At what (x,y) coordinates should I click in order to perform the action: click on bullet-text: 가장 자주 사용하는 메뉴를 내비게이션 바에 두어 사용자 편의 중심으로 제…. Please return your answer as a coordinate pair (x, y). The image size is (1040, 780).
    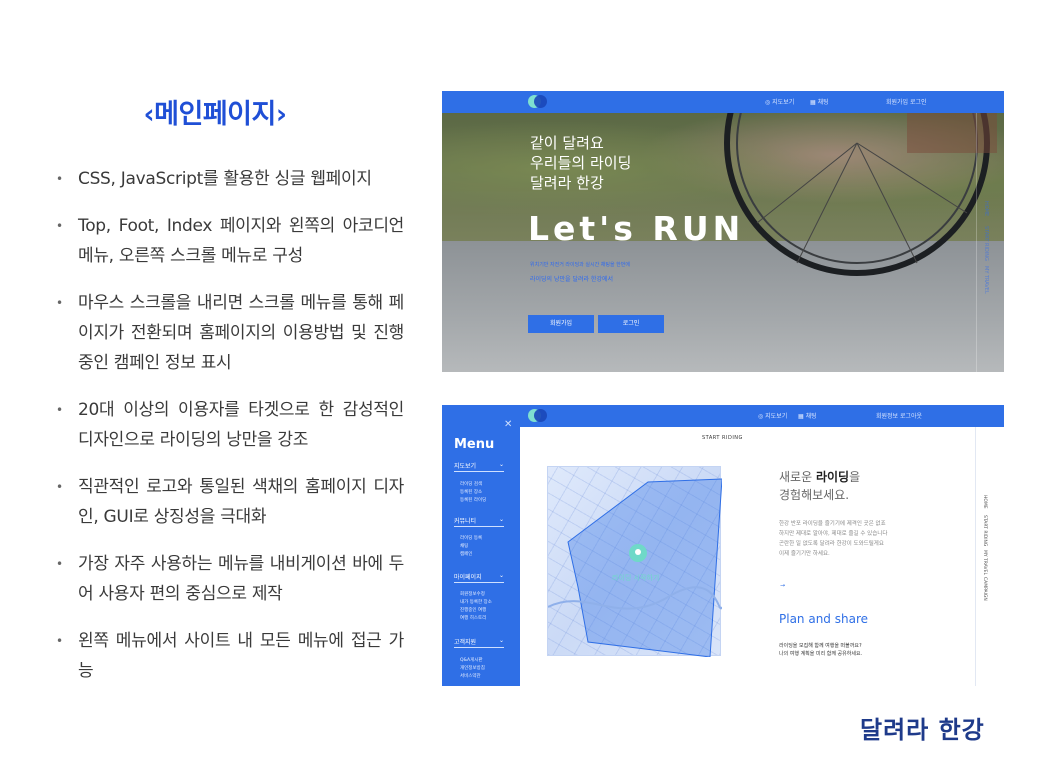
    Looking at the image, I should click on (241, 579).